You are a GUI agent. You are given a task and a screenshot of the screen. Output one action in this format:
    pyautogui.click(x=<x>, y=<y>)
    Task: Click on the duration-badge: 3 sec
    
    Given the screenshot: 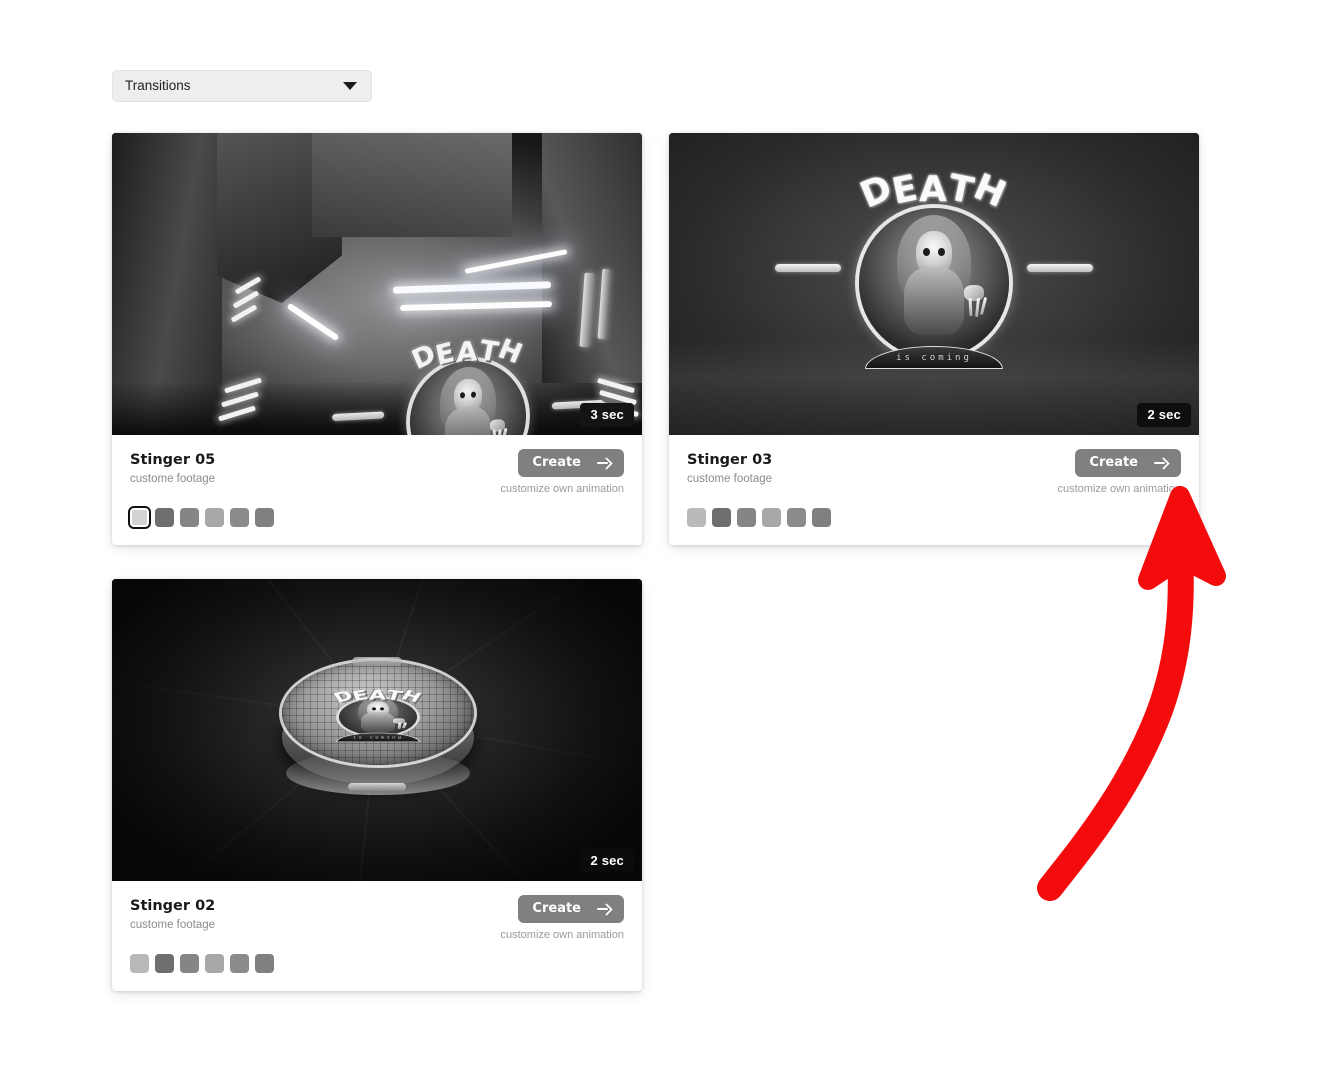 What is the action you would take?
    pyautogui.click(x=607, y=415)
    